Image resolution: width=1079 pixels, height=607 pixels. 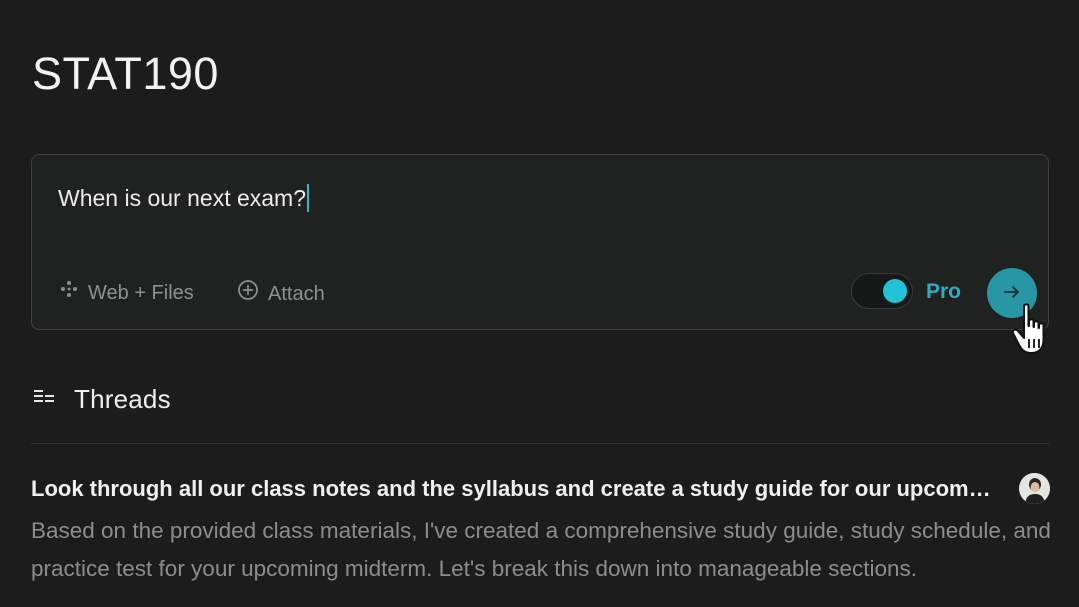 I want to click on text-caret, so click(x=308, y=198).